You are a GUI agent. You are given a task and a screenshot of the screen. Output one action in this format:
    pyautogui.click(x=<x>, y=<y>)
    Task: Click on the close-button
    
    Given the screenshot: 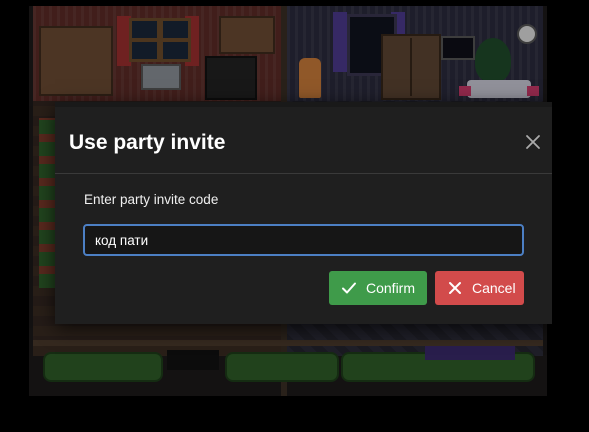 What is the action you would take?
    pyautogui.click(x=533, y=142)
    